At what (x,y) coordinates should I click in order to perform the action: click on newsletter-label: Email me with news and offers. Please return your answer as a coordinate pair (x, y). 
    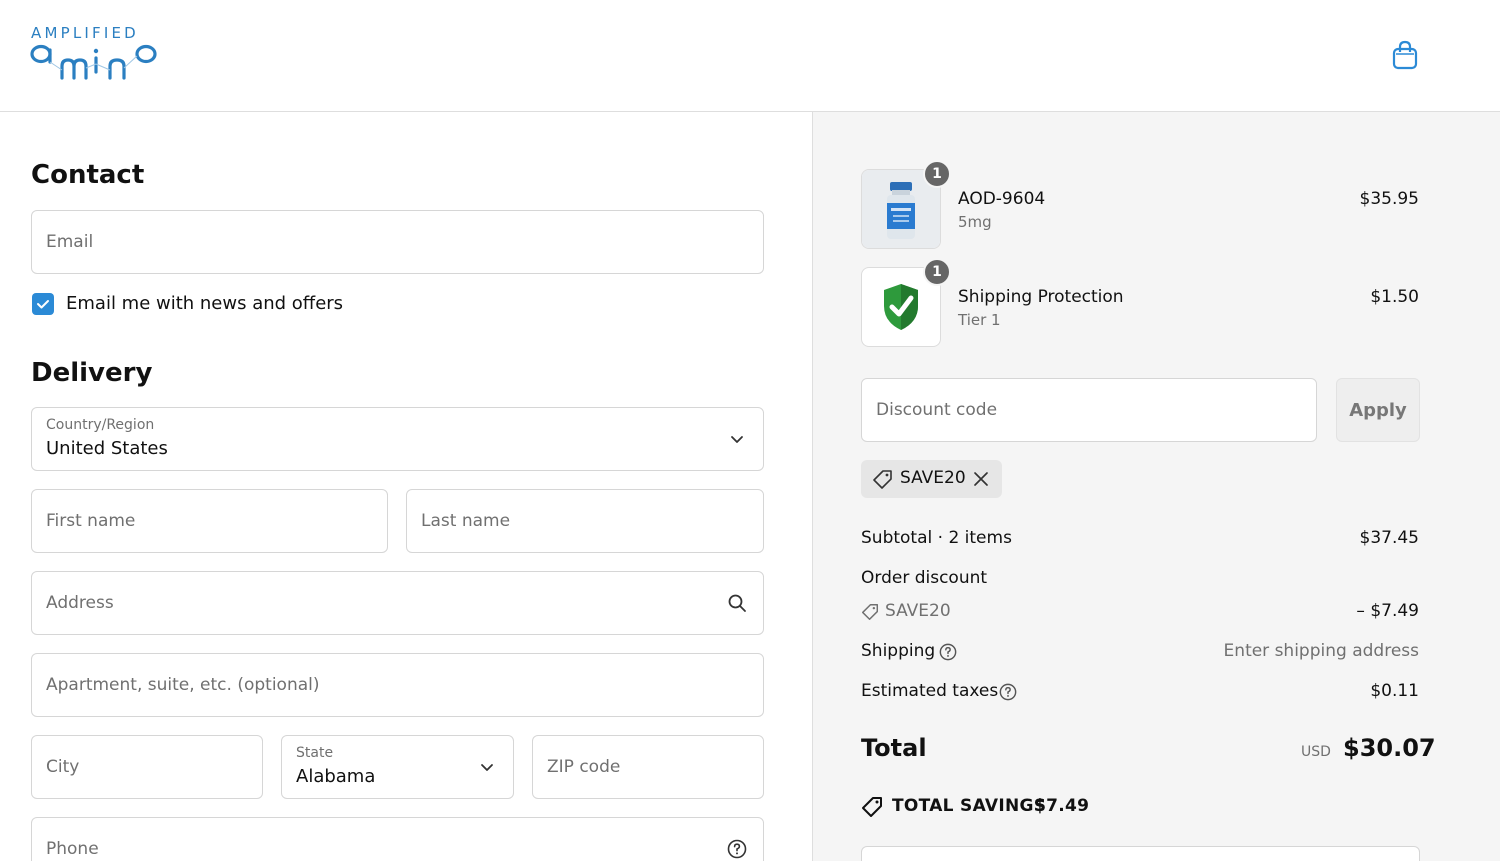
    Looking at the image, I should click on (204, 303).